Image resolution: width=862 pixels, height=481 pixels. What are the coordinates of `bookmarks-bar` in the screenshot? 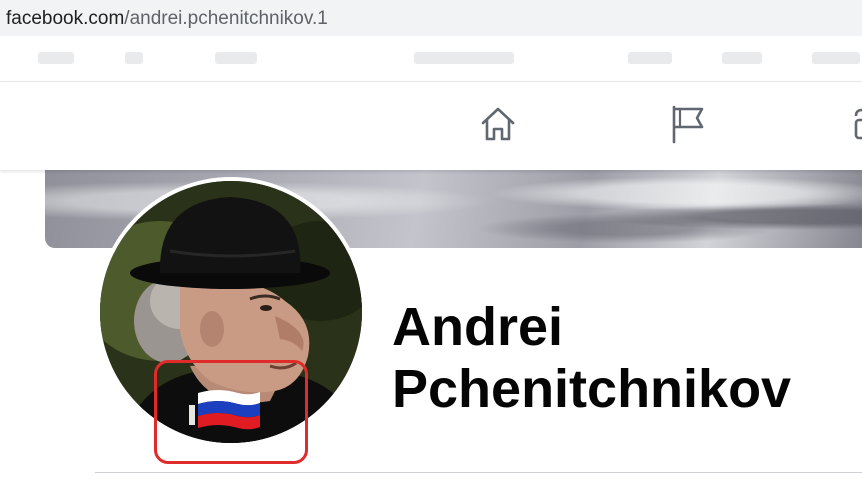 It's located at (431, 59).